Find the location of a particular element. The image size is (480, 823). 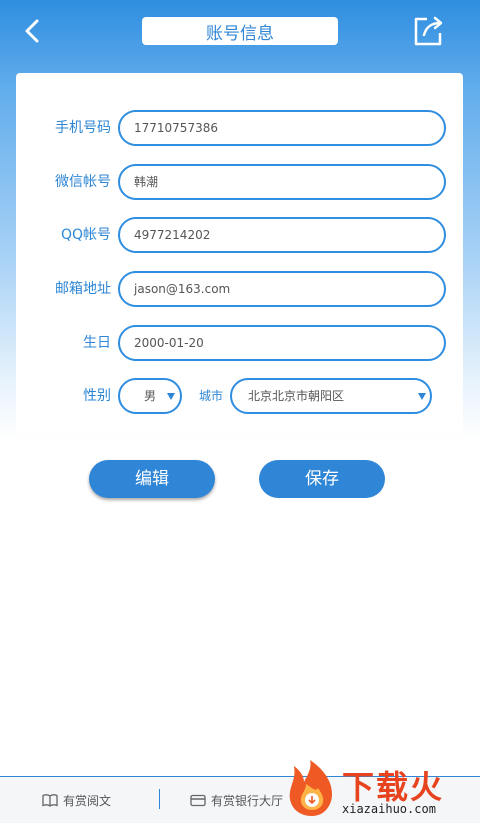

gender-value: 男 is located at coordinates (150, 396).